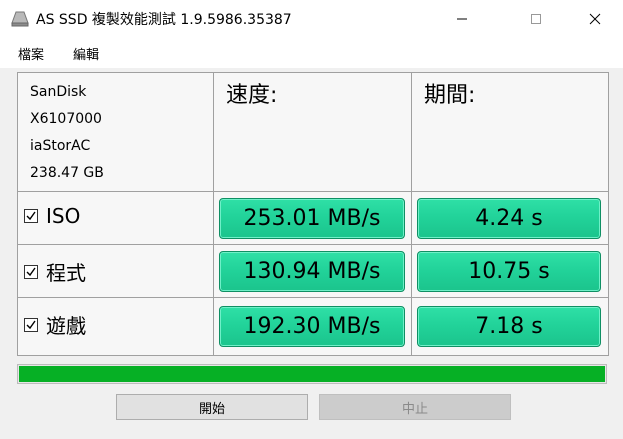  I want to click on close-icon, so click(595, 19).